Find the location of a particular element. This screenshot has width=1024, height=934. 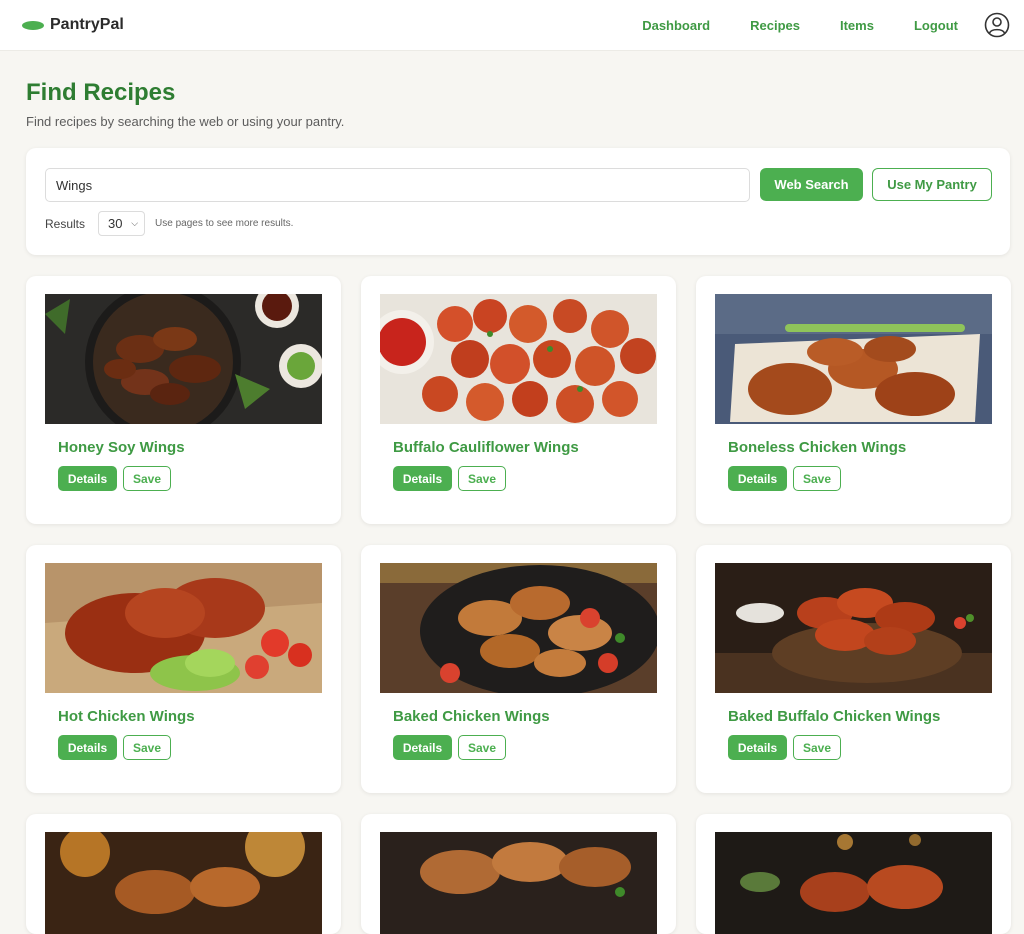

recipe-title: Buffalo Cauliflower Wings is located at coordinates (486, 447).